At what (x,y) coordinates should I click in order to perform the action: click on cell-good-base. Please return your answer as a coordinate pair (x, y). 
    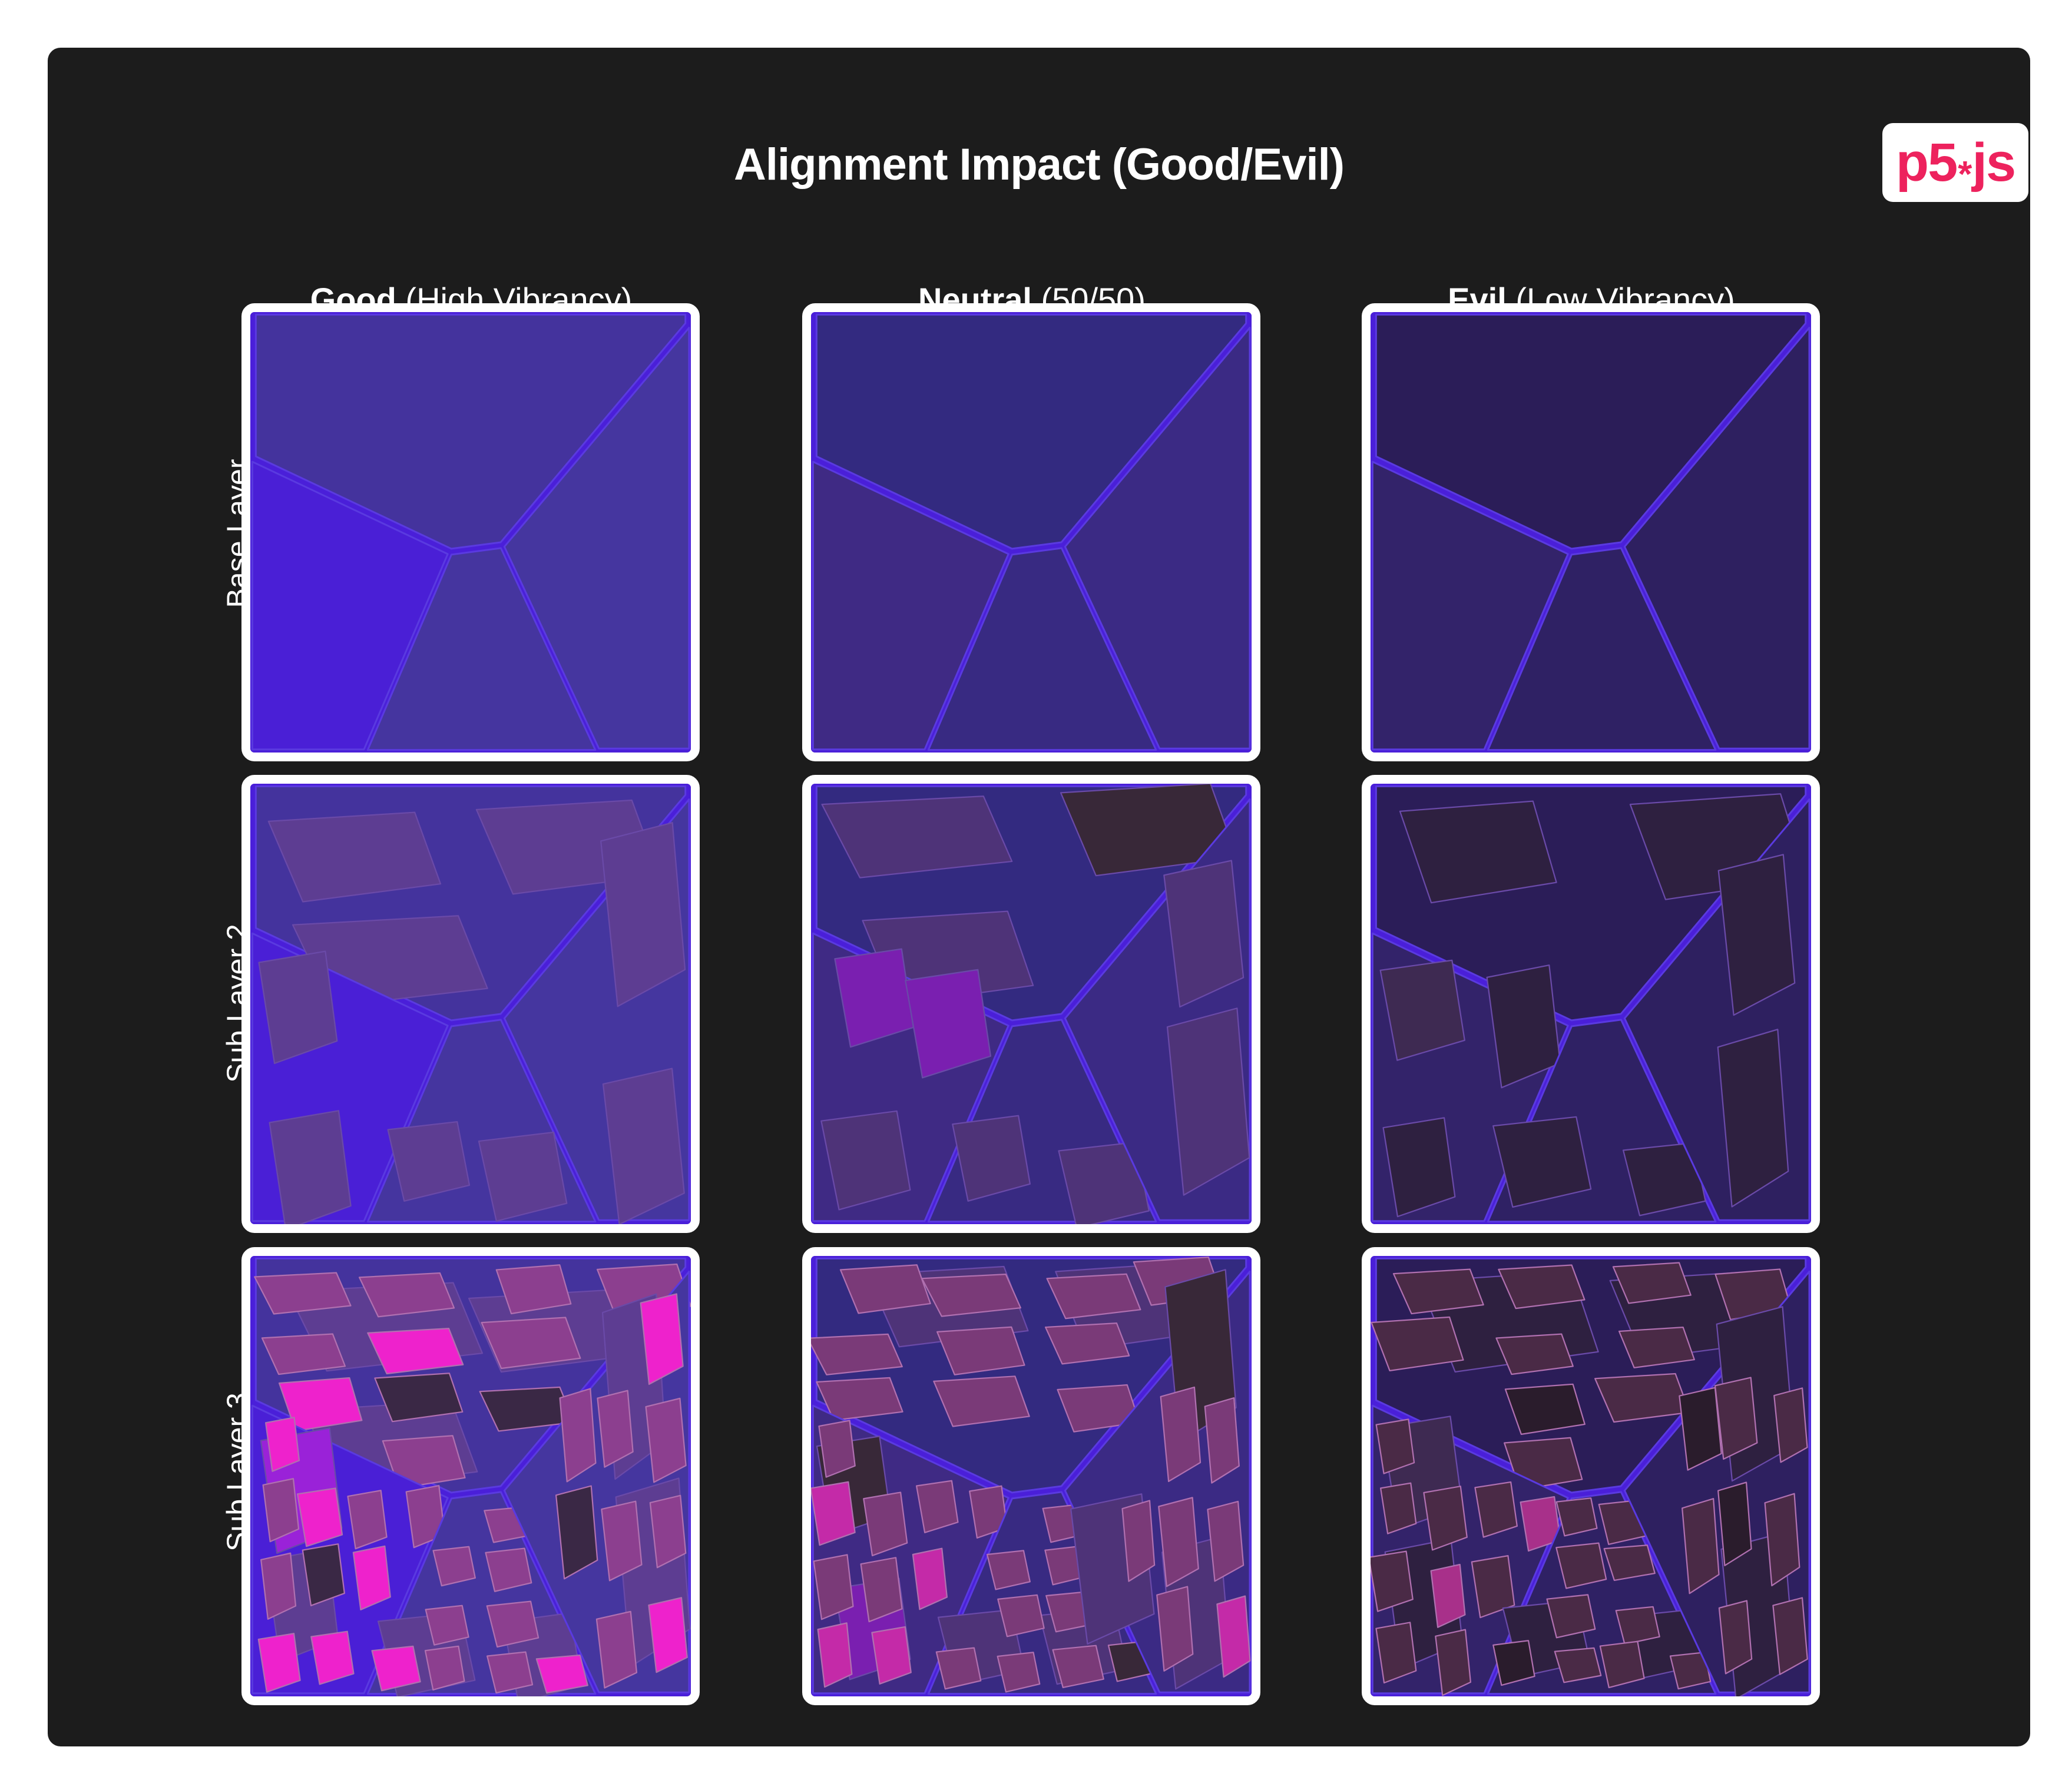
    Looking at the image, I should click on (470, 532).